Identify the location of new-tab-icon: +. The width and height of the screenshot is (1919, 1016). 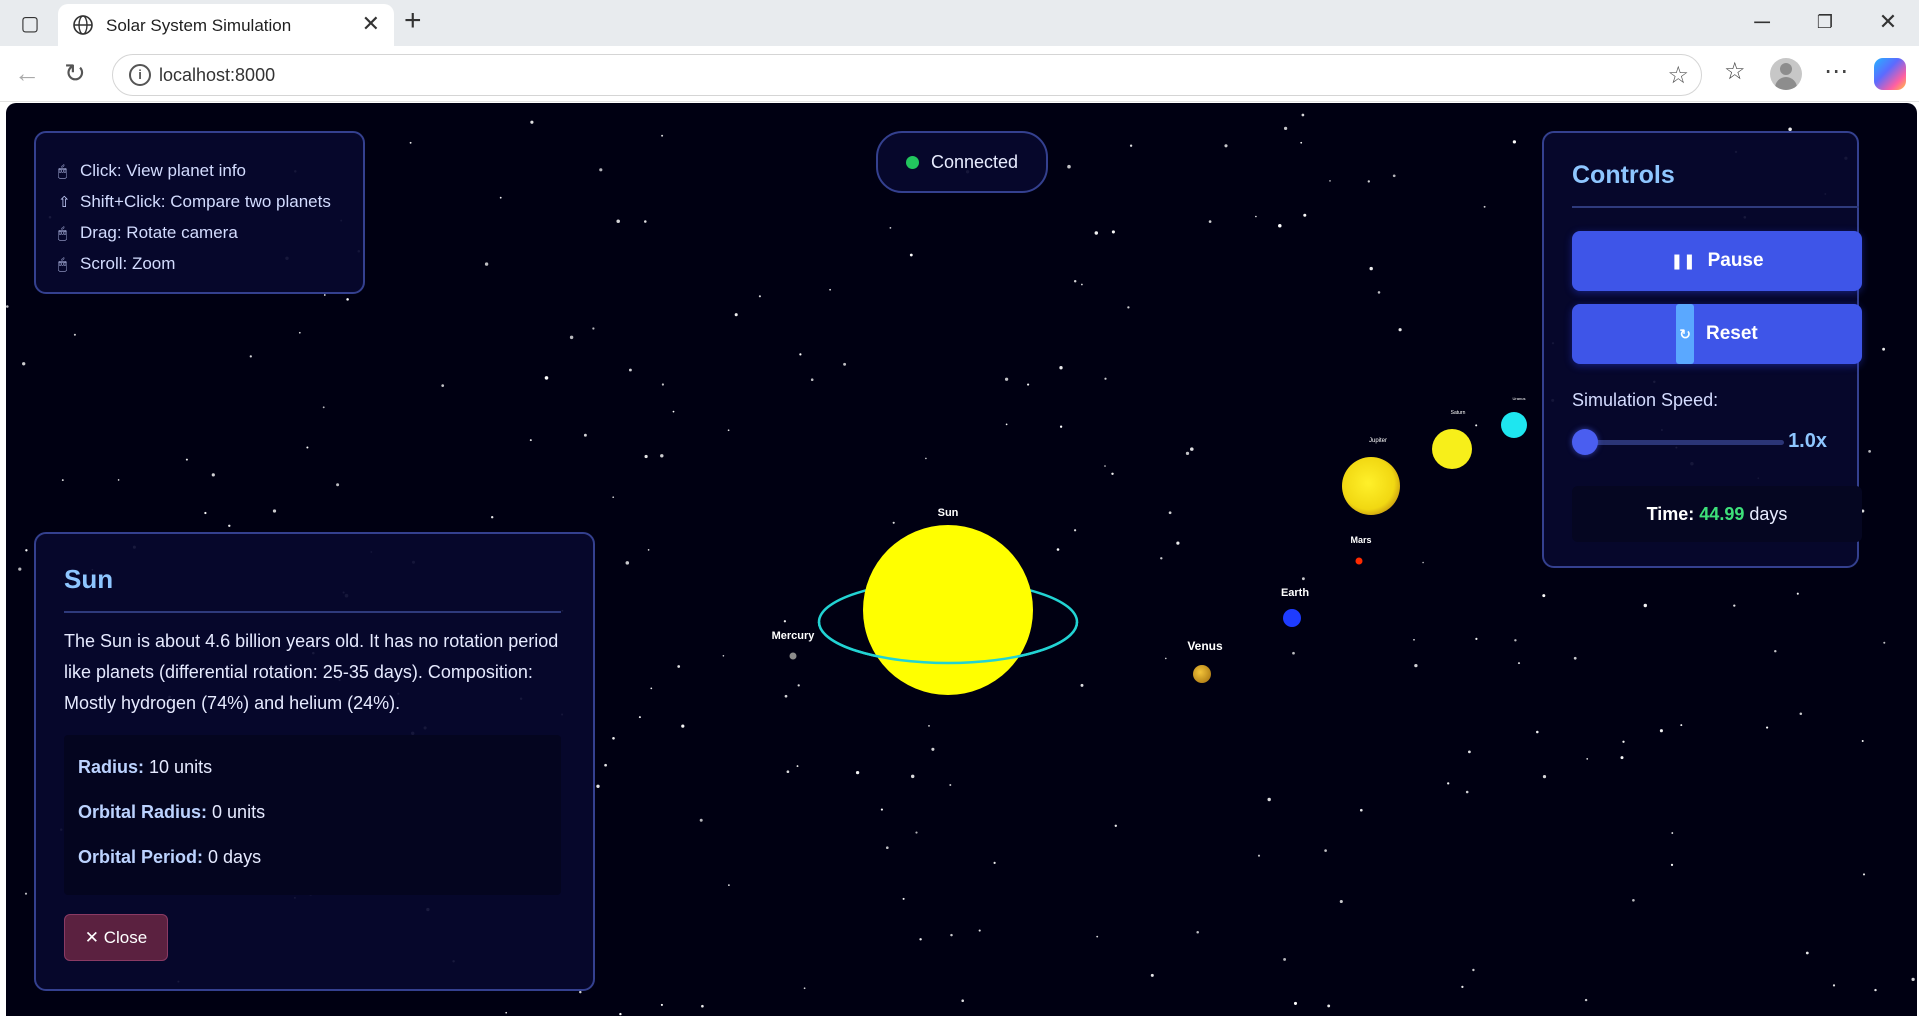
(413, 21).